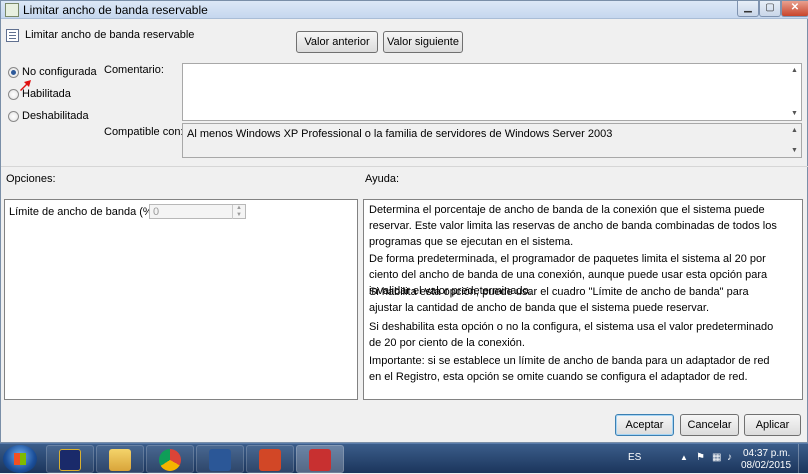 The width and height of the screenshot is (808, 474). I want to click on comment-label: Comentario:, so click(134, 70).